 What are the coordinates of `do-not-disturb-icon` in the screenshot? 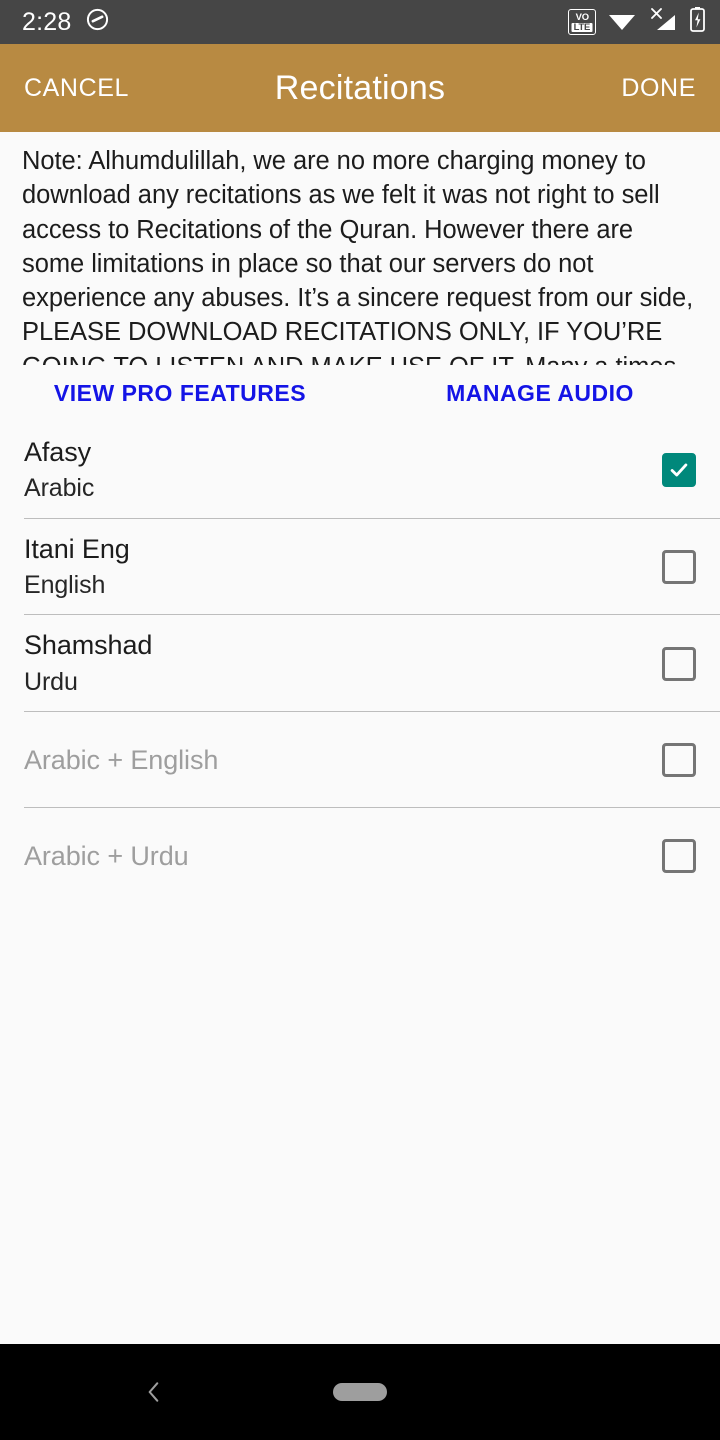 It's located at (97, 22).